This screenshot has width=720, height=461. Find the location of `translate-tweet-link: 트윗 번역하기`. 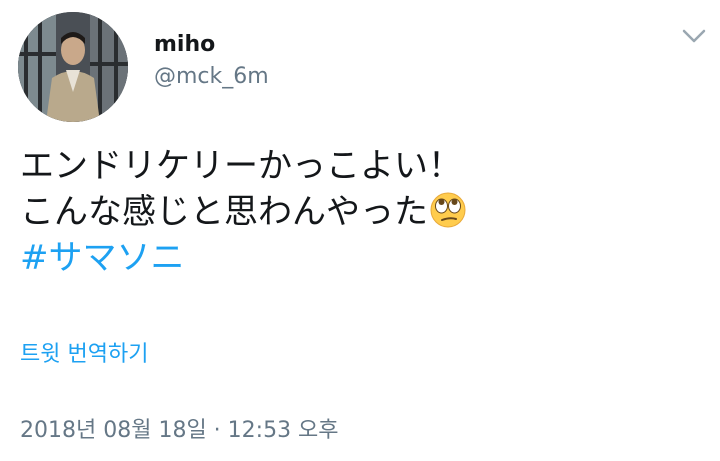

translate-tweet-link: 트윗 번역하기 is located at coordinates (84, 352).